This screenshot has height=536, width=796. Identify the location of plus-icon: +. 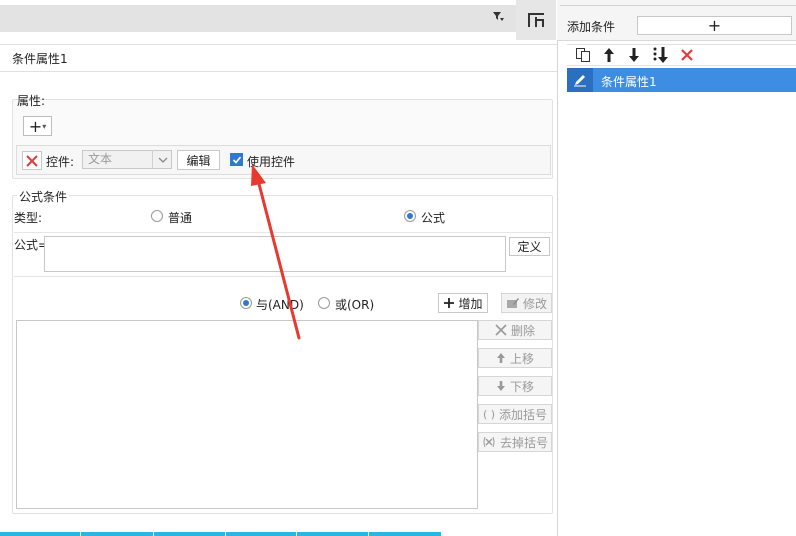
(35, 126).